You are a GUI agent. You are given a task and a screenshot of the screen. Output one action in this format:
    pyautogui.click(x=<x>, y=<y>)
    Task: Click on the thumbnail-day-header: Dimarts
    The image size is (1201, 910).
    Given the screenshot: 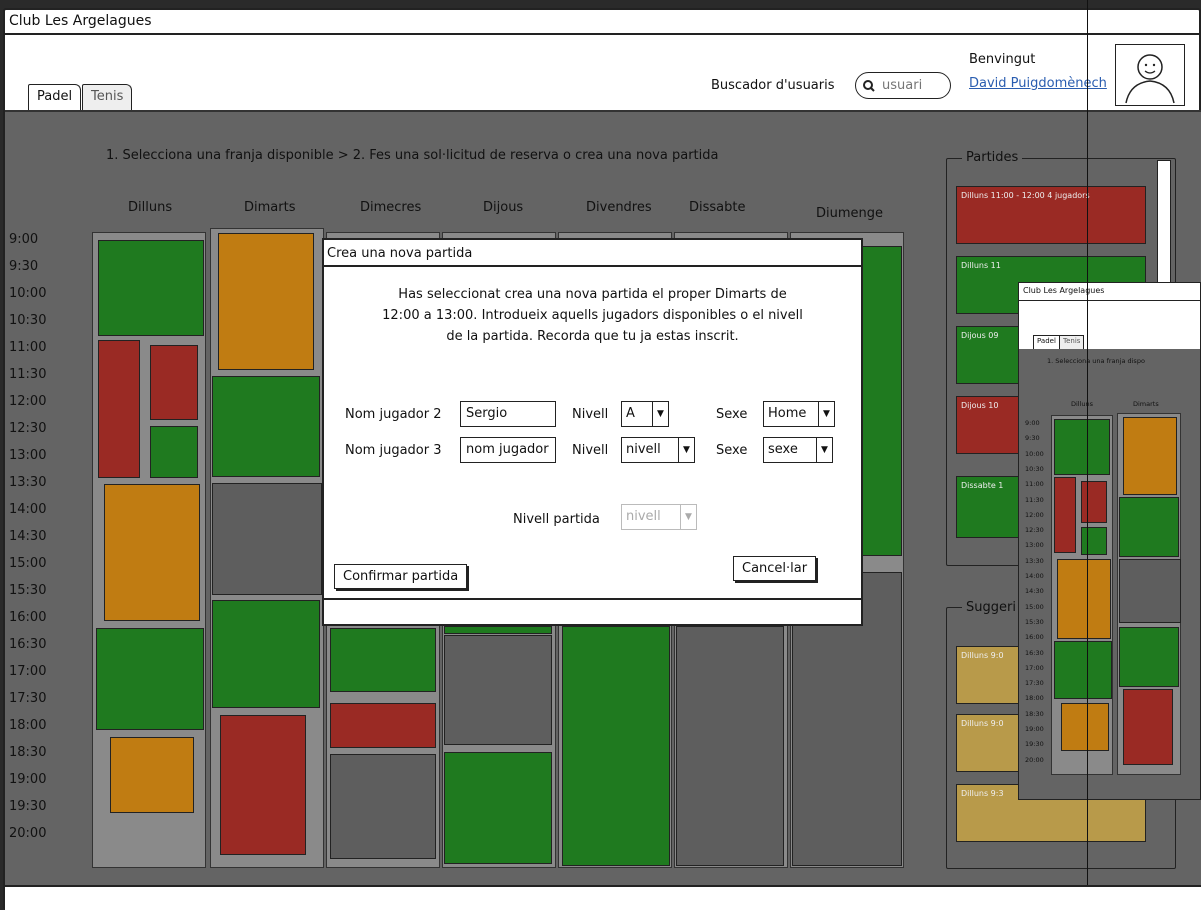 What is the action you would take?
    pyautogui.click(x=1146, y=404)
    